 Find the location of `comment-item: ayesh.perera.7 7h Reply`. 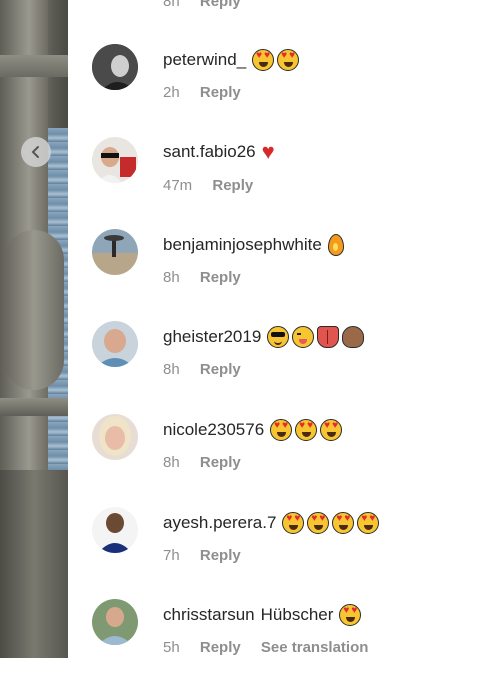

comment-item: ayesh.perera.7 7h Reply is located at coordinates (284, 545).